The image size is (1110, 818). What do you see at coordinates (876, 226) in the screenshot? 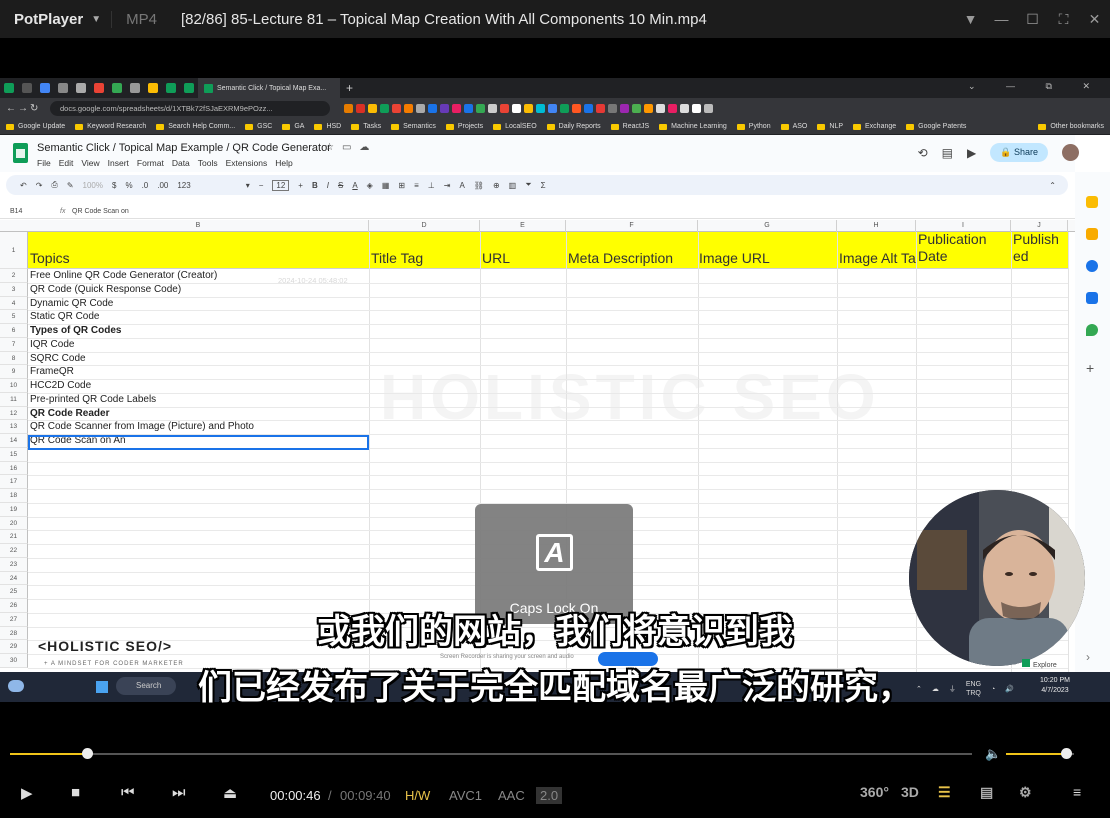
I see `column-header-h: H` at bounding box center [876, 226].